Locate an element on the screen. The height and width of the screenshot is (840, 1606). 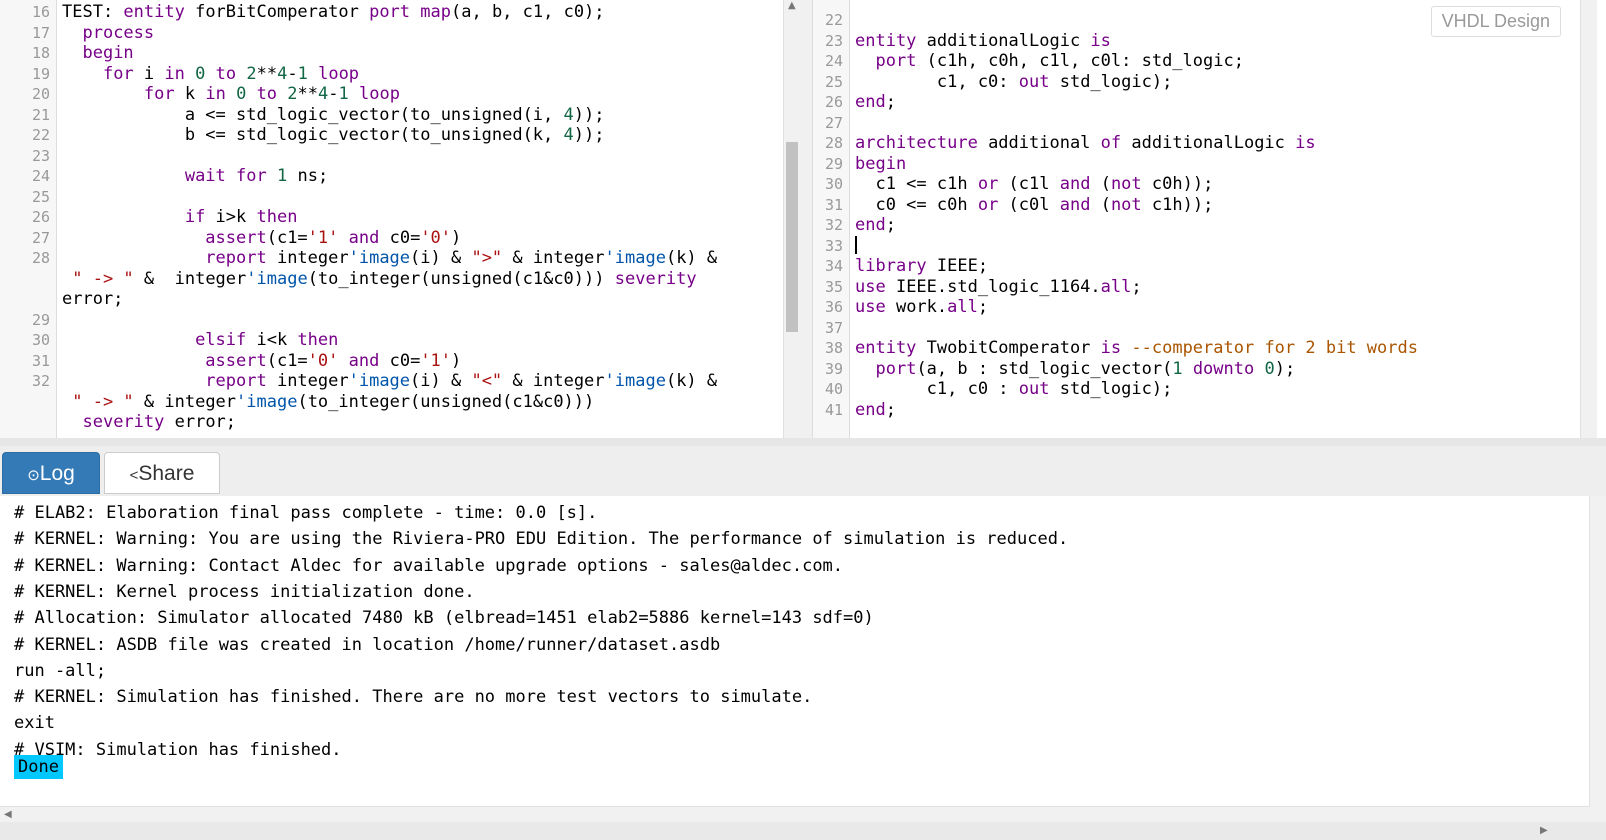
file-type-badge: VHDL Design is located at coordinates (1495, 21).